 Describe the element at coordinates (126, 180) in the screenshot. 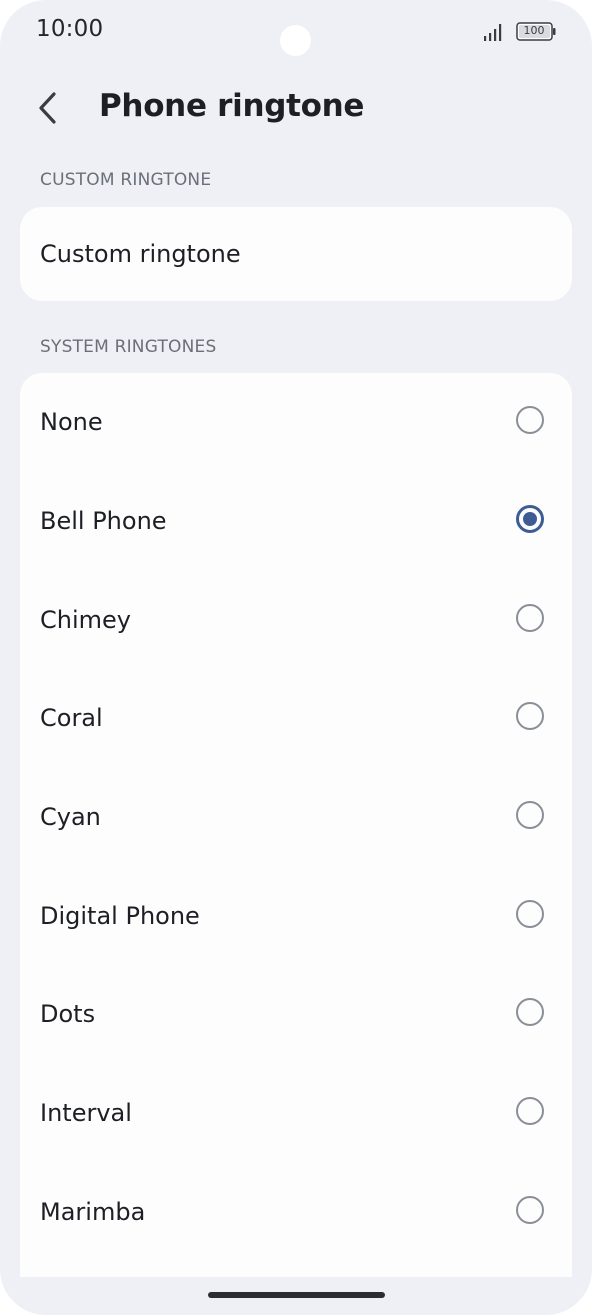

I see `custom-ringtone-section-header: CUSTOM RINGTONE` at that location.